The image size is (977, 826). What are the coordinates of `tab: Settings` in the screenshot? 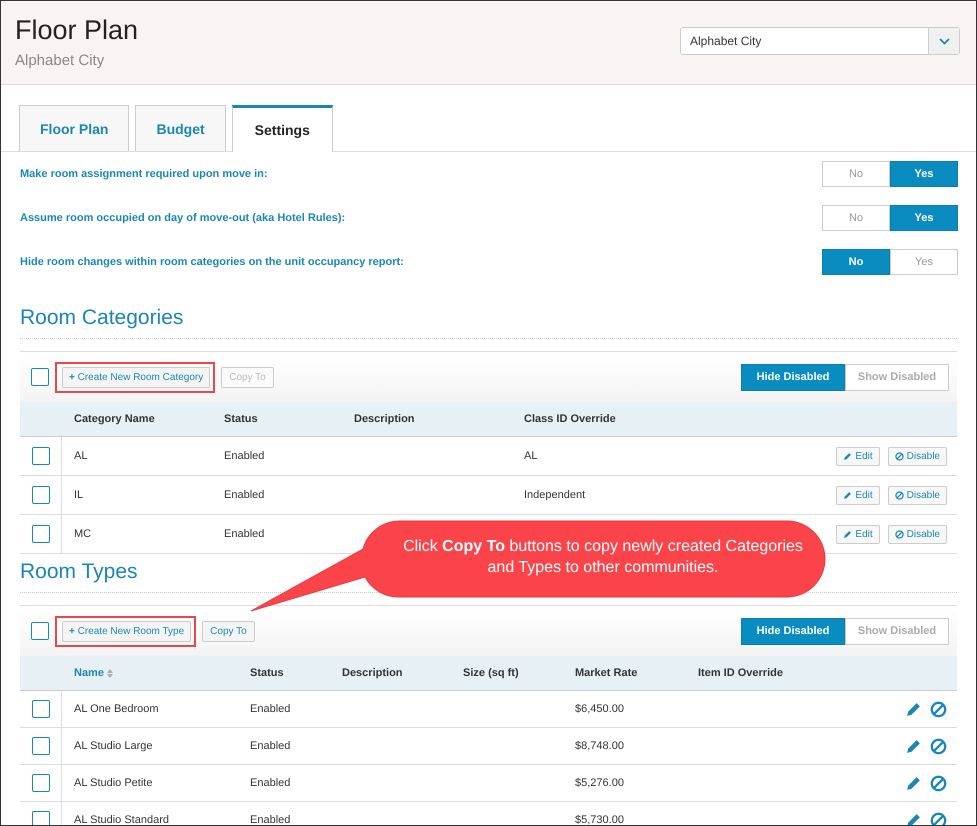 It's located at (282, 128).